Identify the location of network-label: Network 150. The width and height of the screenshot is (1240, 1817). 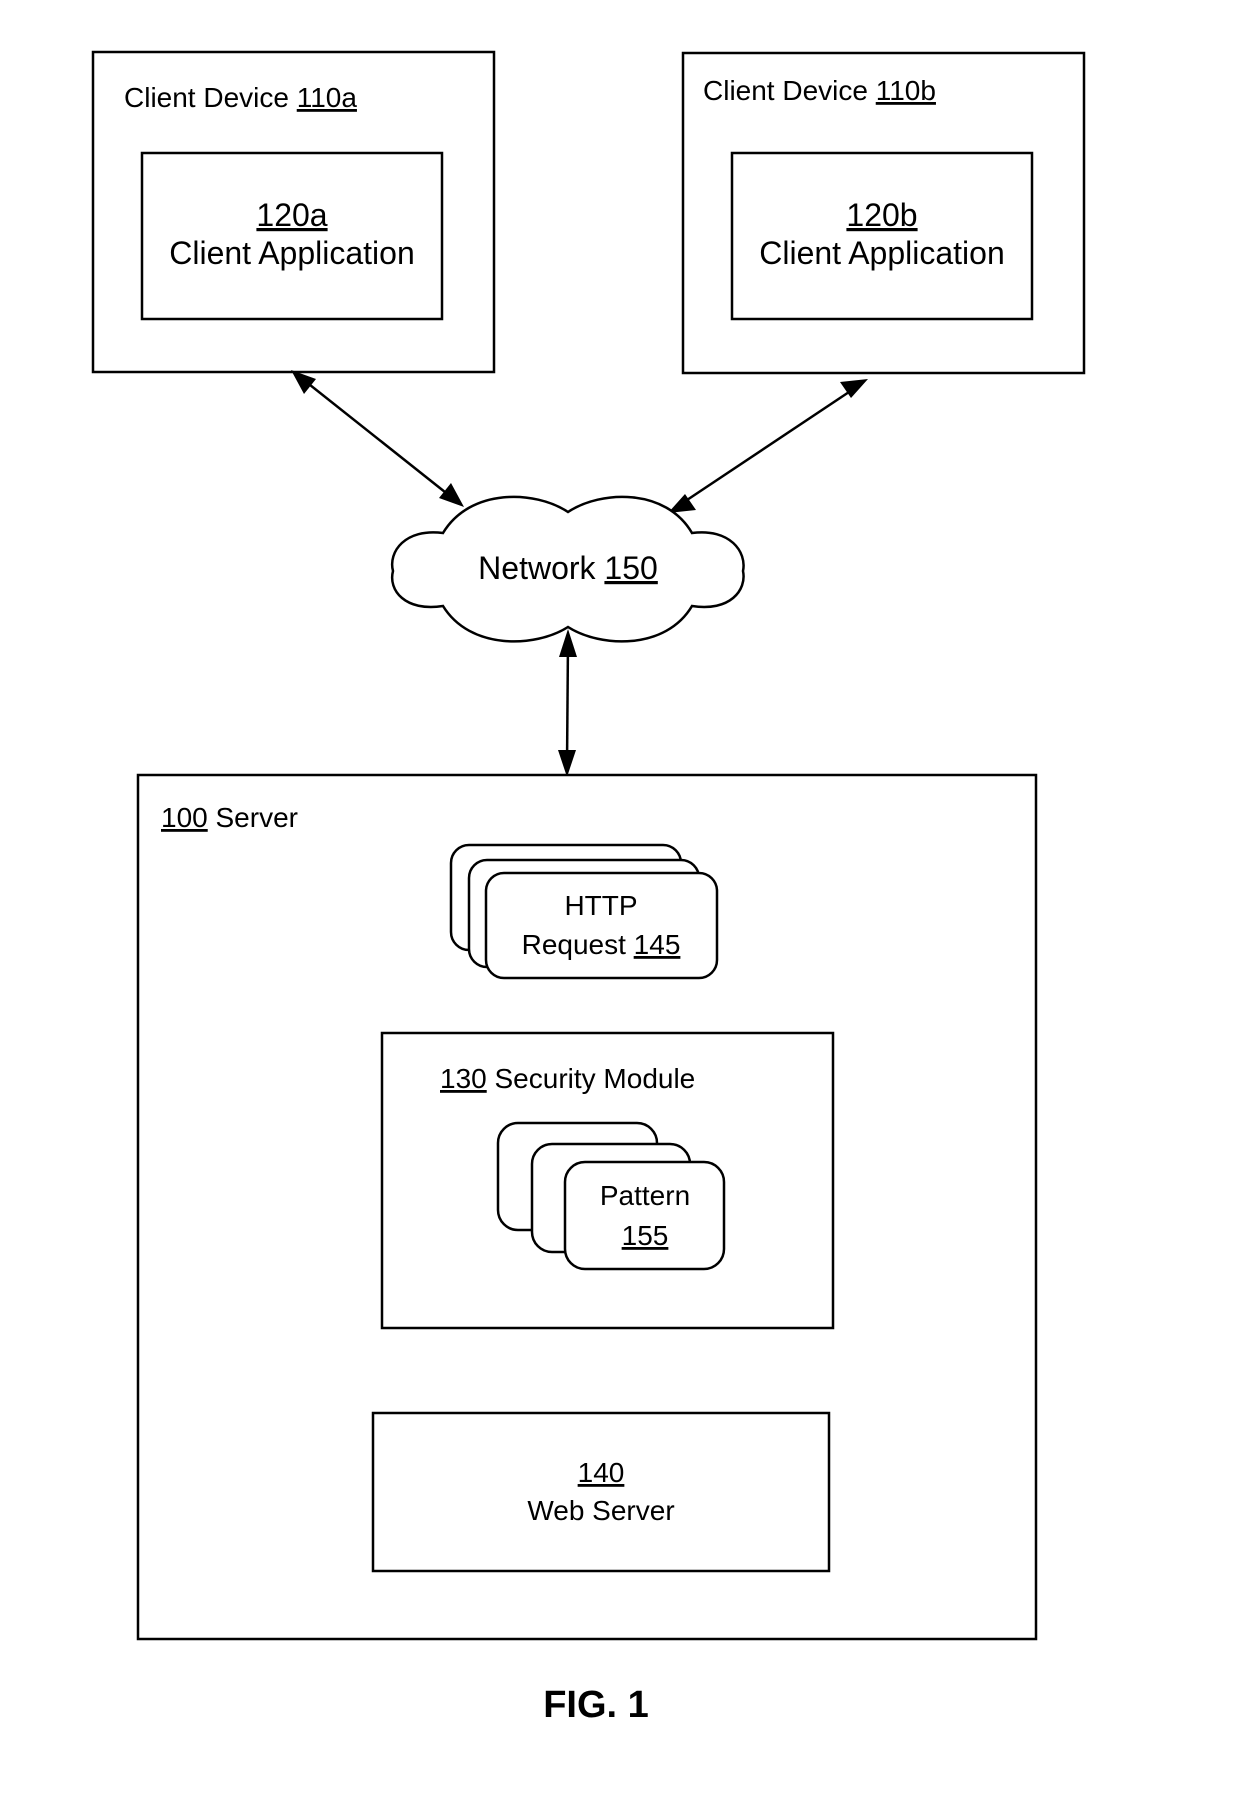
(568, 568).